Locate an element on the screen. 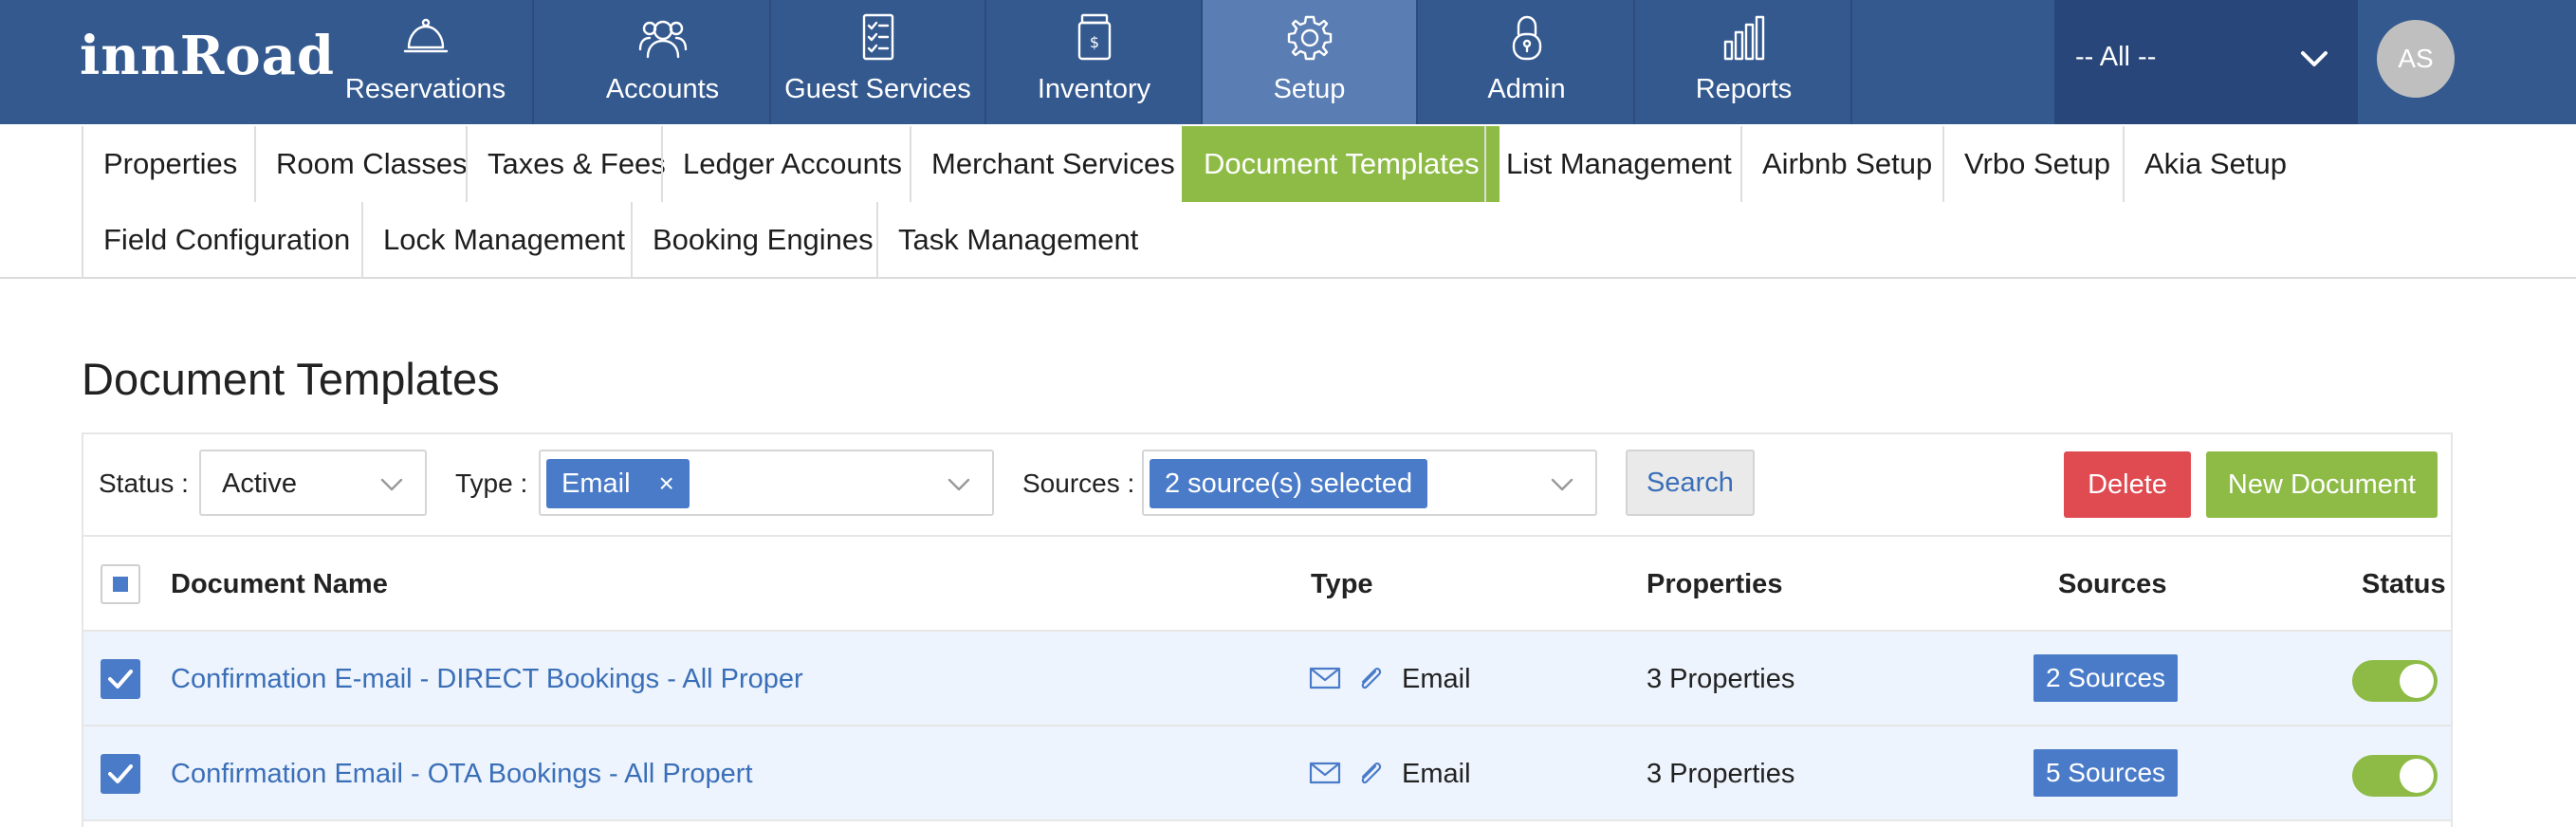 The height and width of the screenshot is (827, 2576). subnav-item-merchant-services: Merchant Services is located at coordinates (1052, 164).